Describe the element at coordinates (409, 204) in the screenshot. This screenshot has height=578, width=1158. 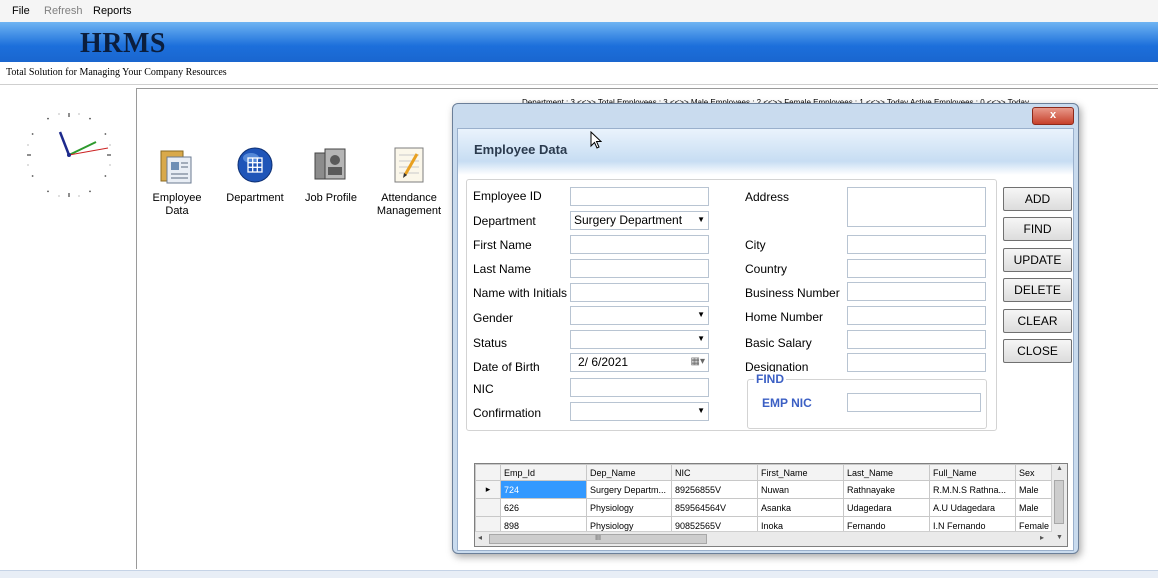
I see `launcher-label: Attendance Management` at that location.